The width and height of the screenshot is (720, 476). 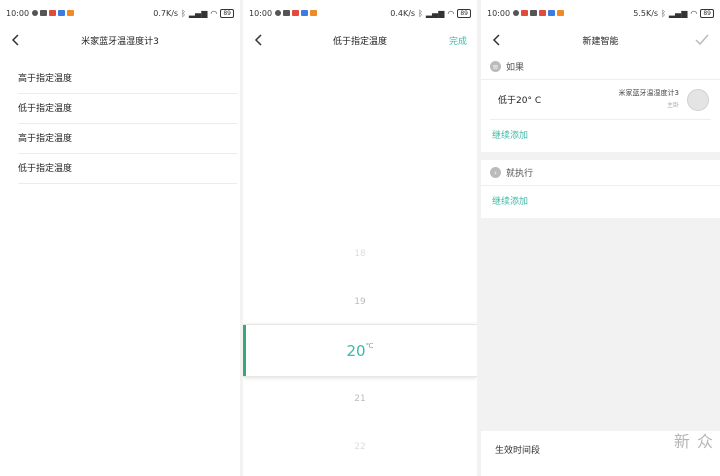 I want to click on if-header: ≡ 如果, so click(x=600, y=67).